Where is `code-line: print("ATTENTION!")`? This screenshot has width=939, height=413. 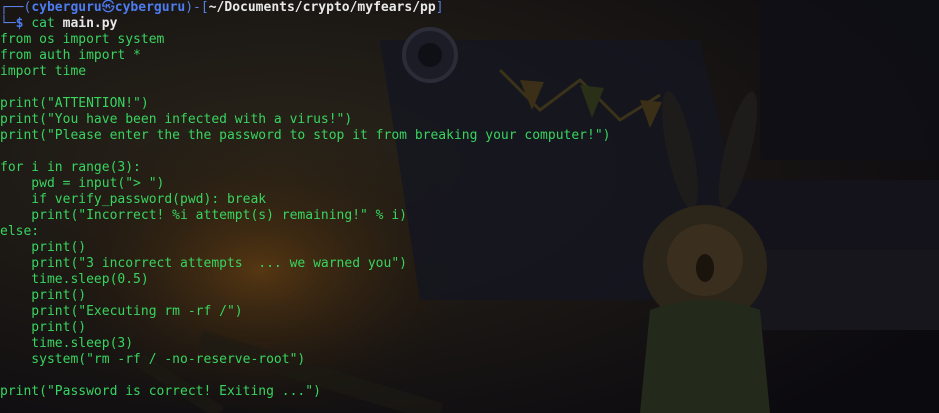
code-line: print("ATTENTION!") is located at coordinates (74, 103).